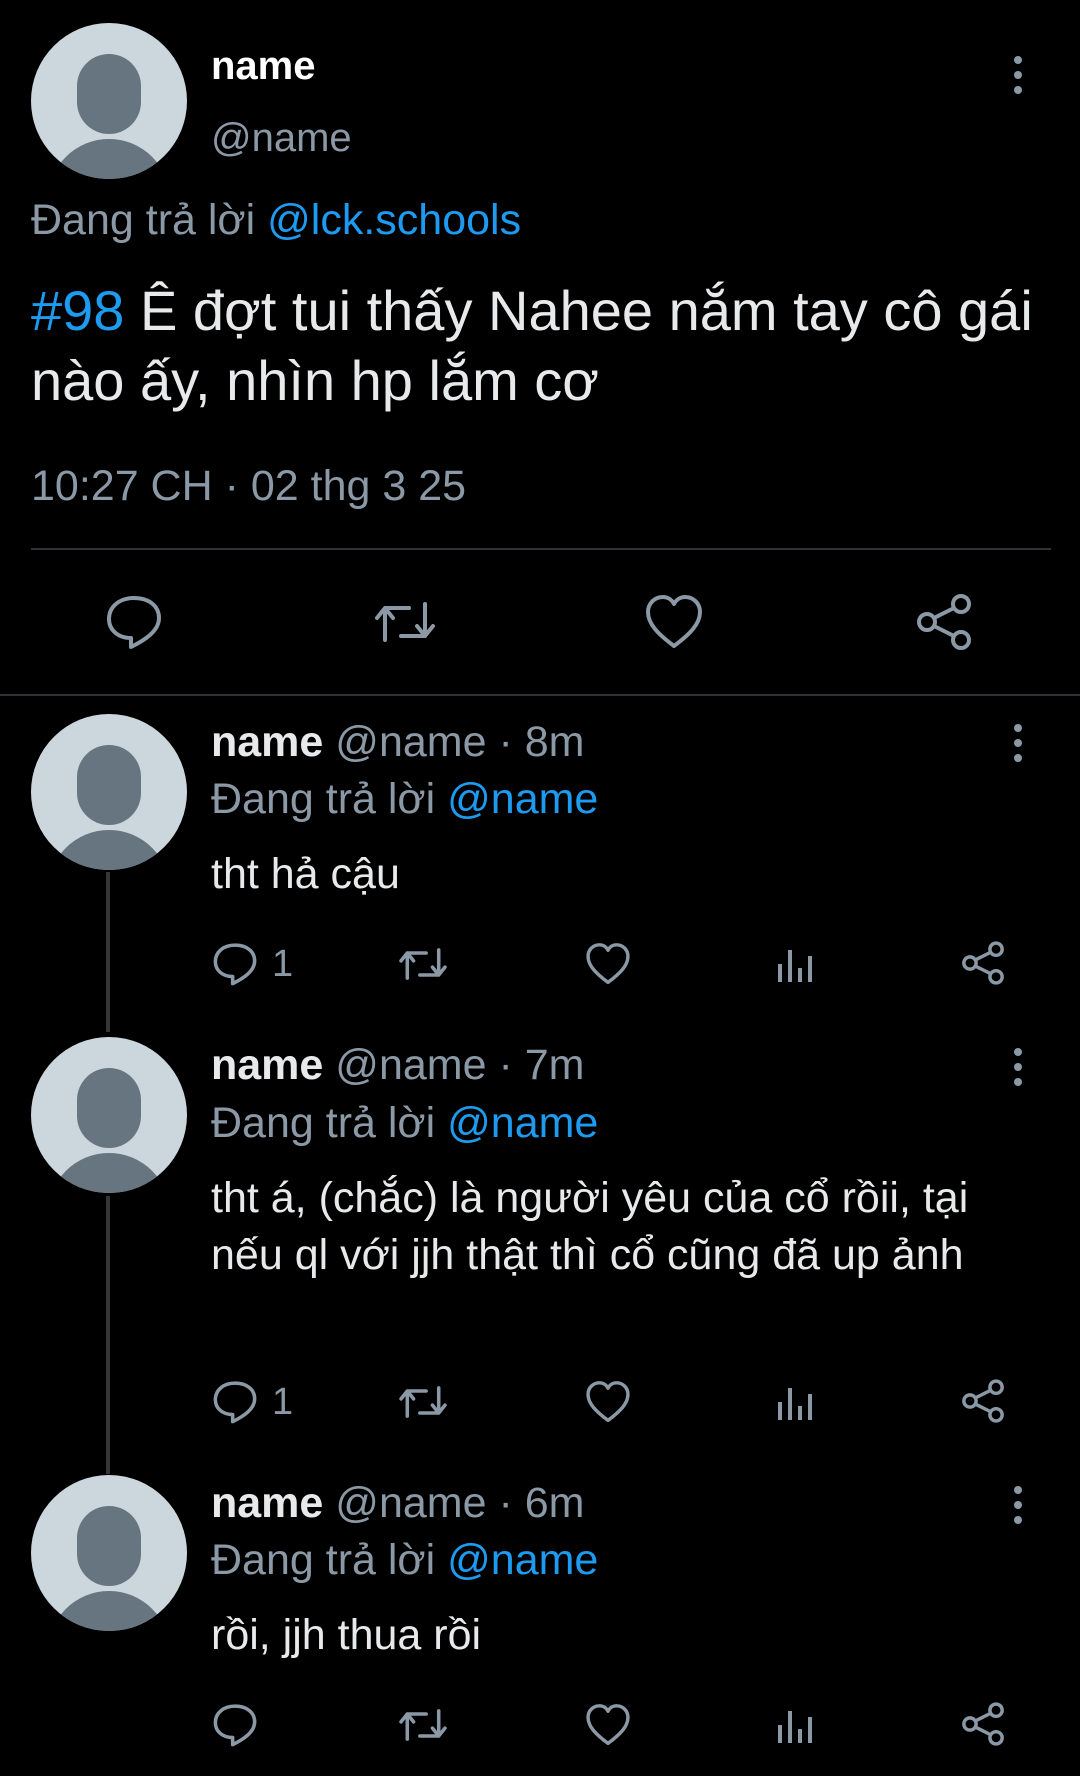  I want to click on author-handle: @name, so click(281, 138).